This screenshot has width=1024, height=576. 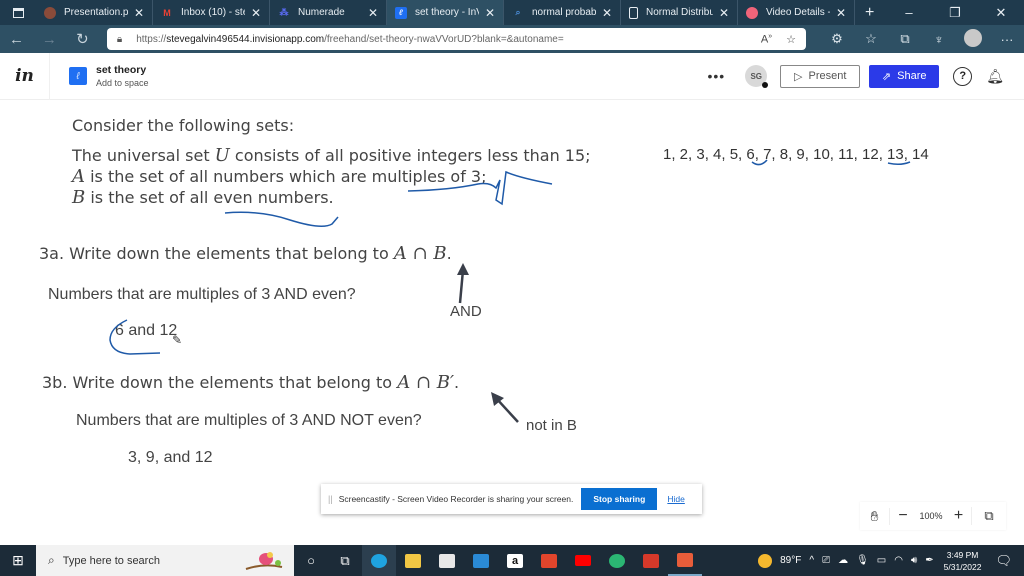 What do you see at coordinates (122, 83) in the screenshot?
I see `add-to-space-link: Add to space` at bounding box center [122, 83].